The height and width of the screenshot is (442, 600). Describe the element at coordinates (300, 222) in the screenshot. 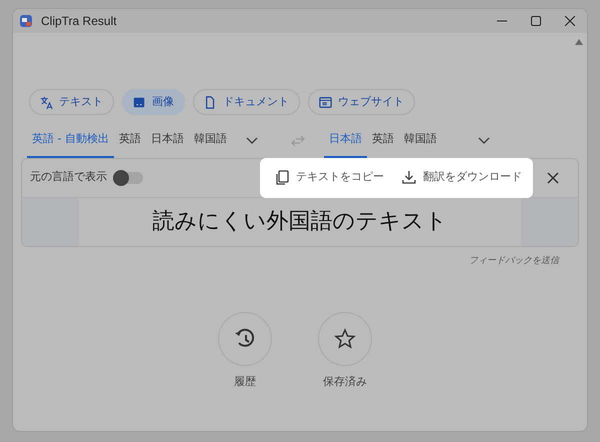

I see `translated-text: 読みにくい外国語のテキスト` at that location.